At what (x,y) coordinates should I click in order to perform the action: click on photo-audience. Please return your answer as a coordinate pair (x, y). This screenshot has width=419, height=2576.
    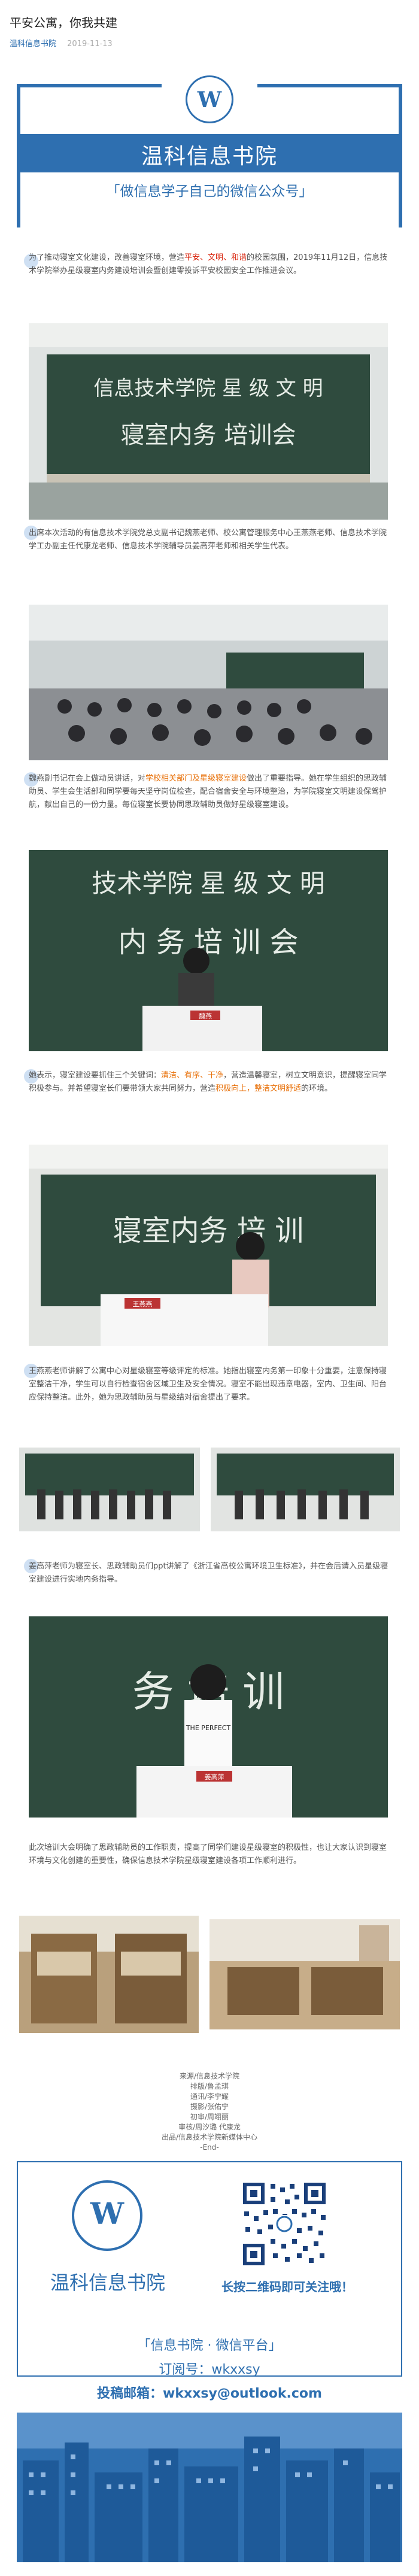
    Looking at the image, I should click on (208, 682).